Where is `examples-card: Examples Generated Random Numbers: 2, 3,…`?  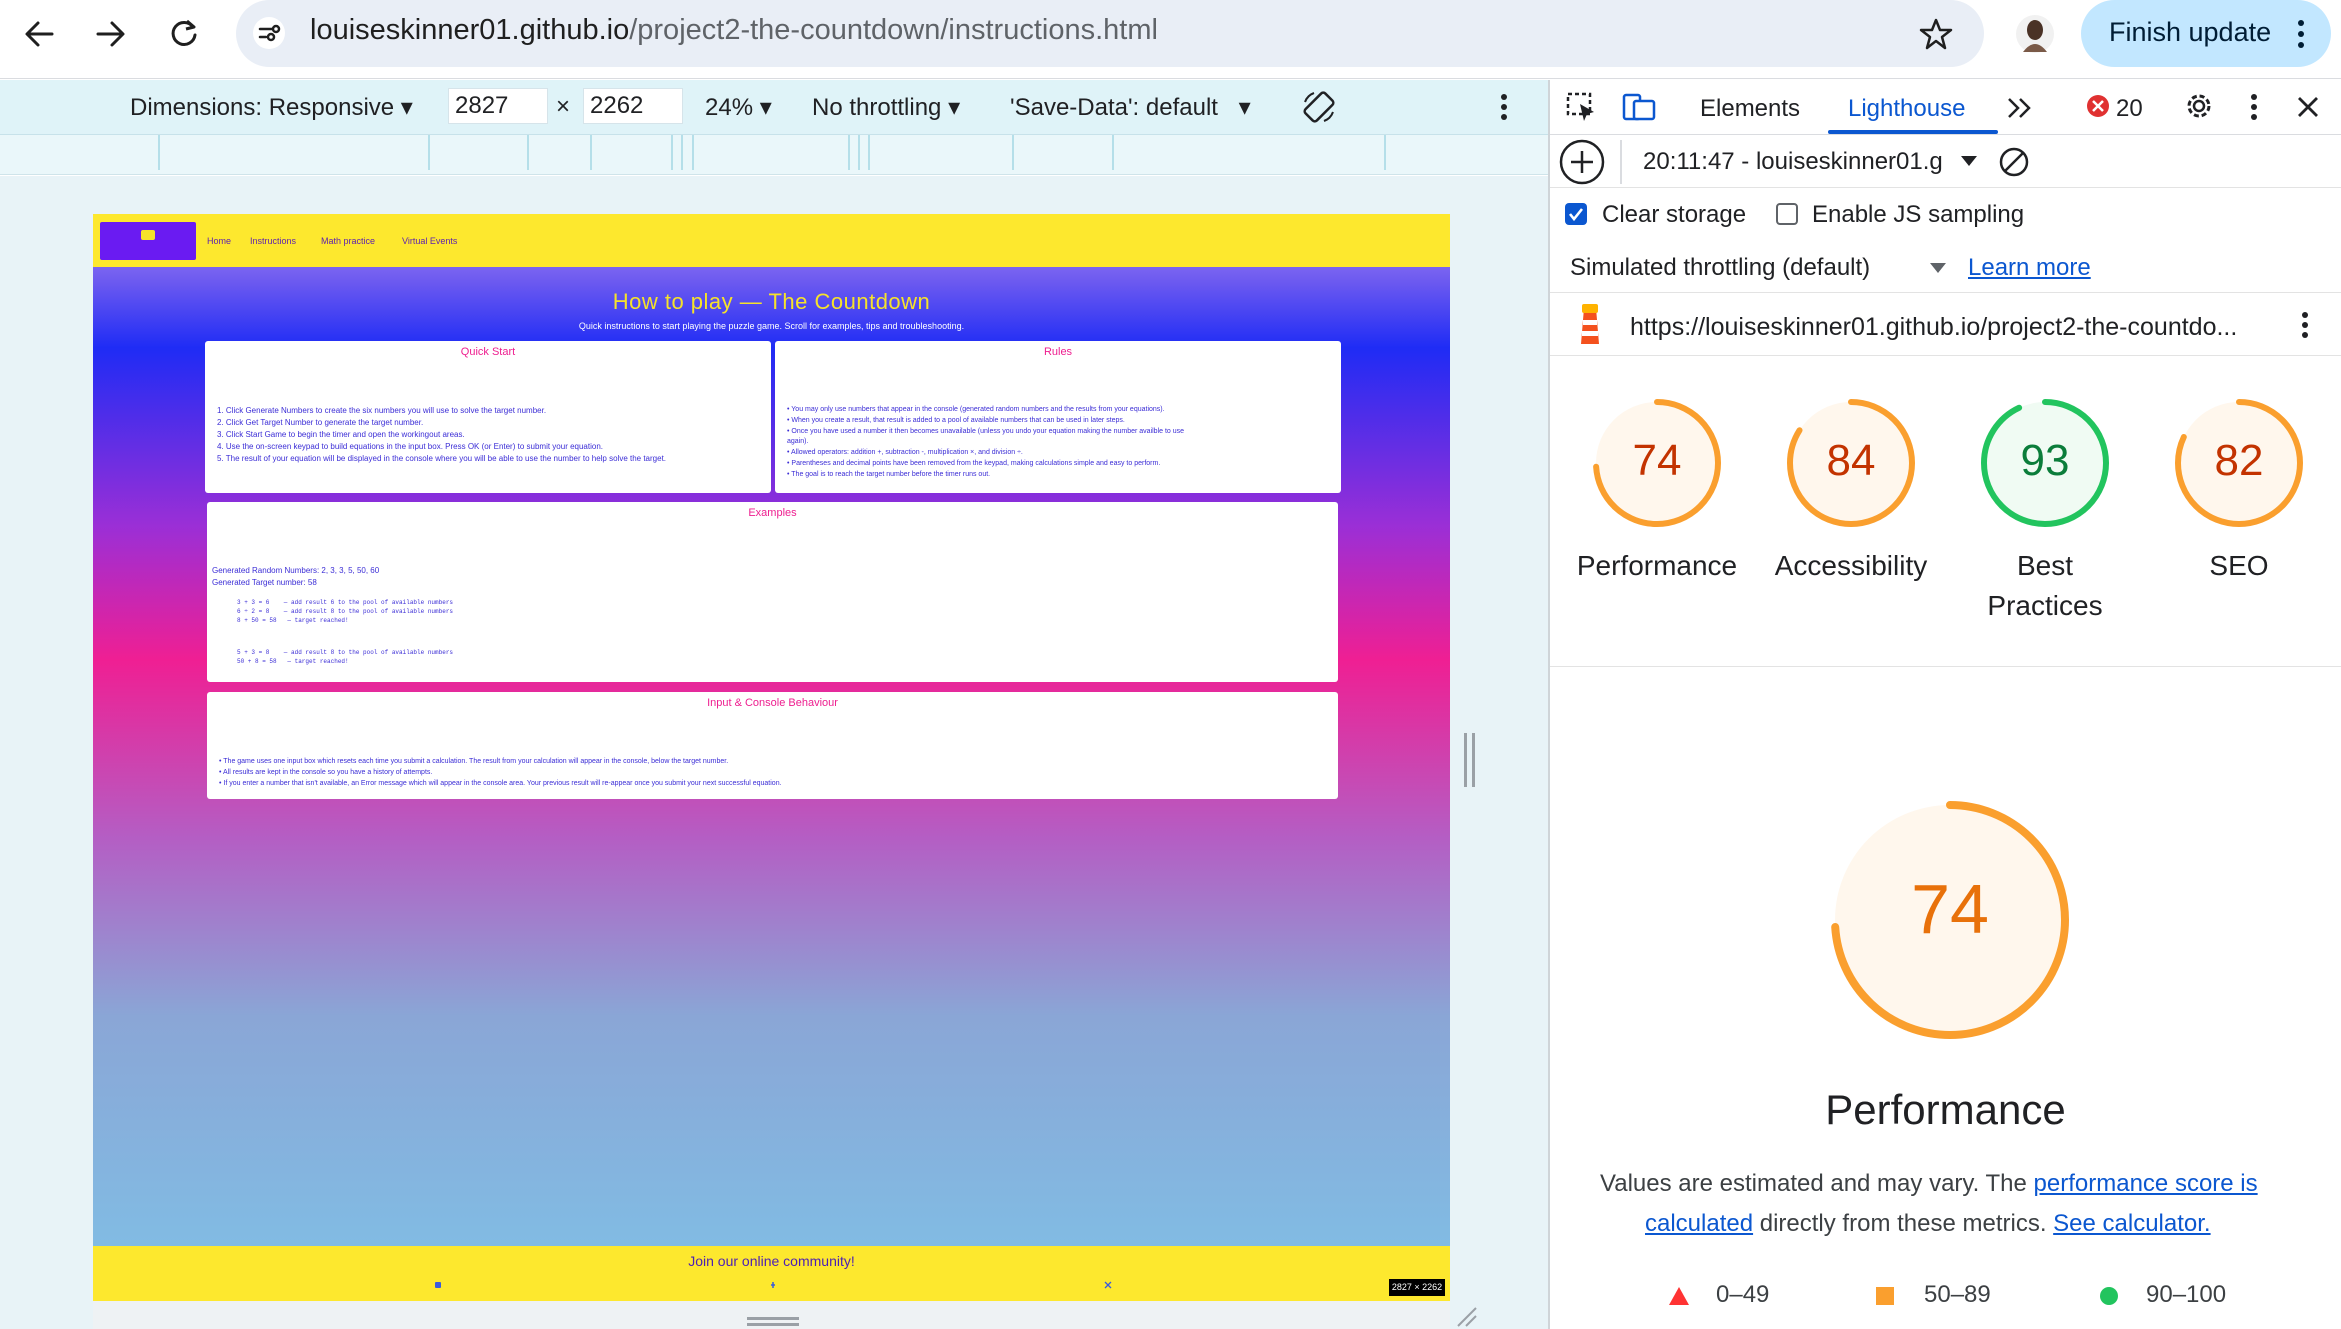 examples-card: Examples Generated Random Numbers: 2, 3,… is located at coordinates (772, 592).